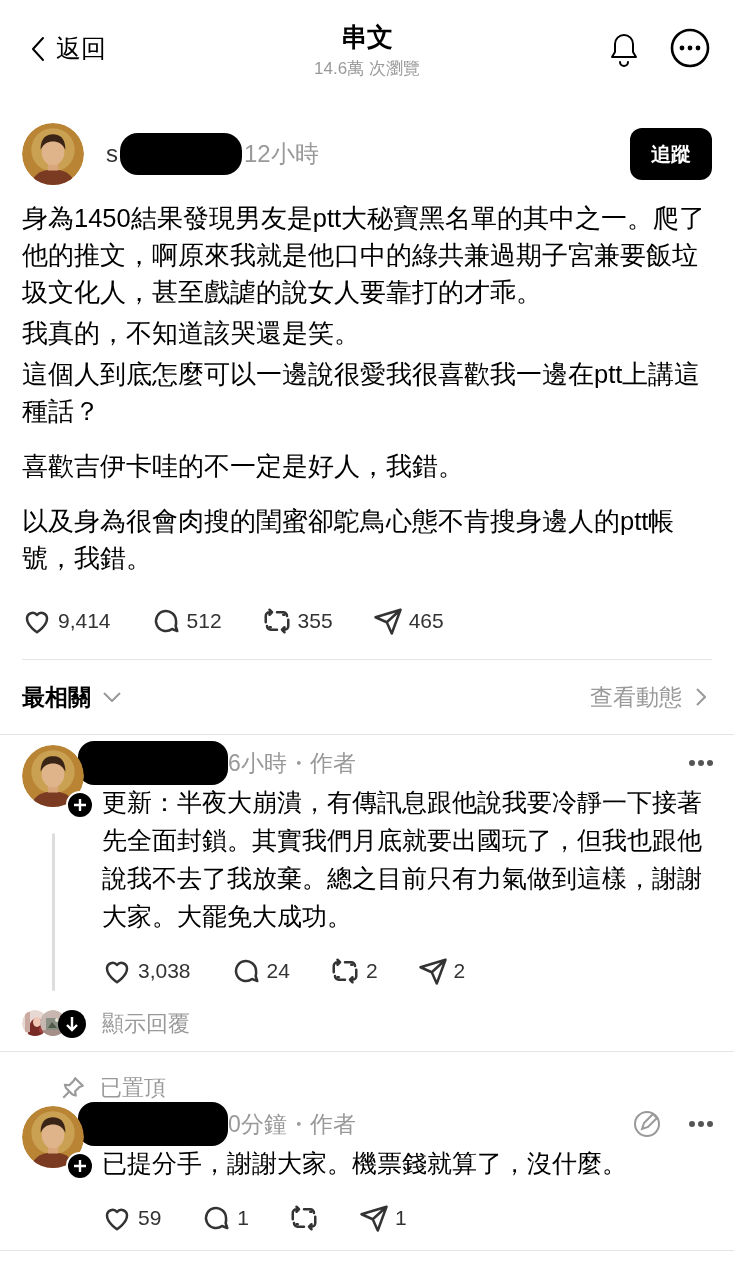 This screenshot has width=734, height=1280. I want to click on stat-count: 3,038, so click(164, 971).